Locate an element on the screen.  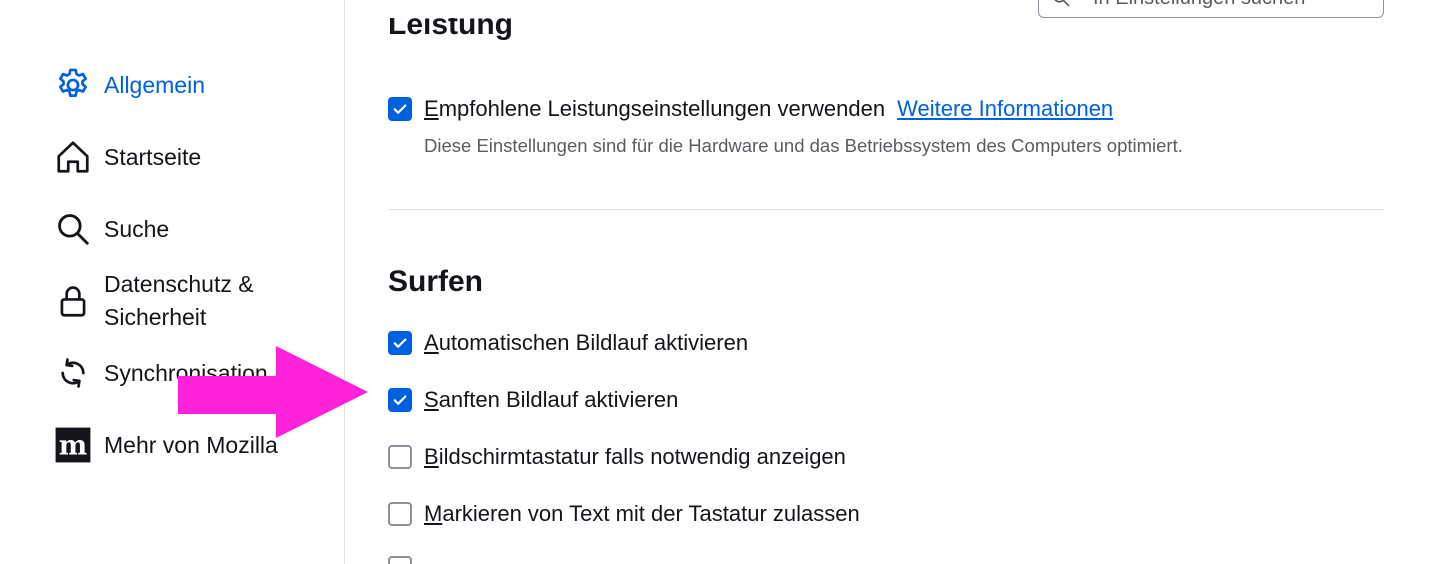
learn-more-link: Weitere Informationen is located at coordinates (1005, 109).